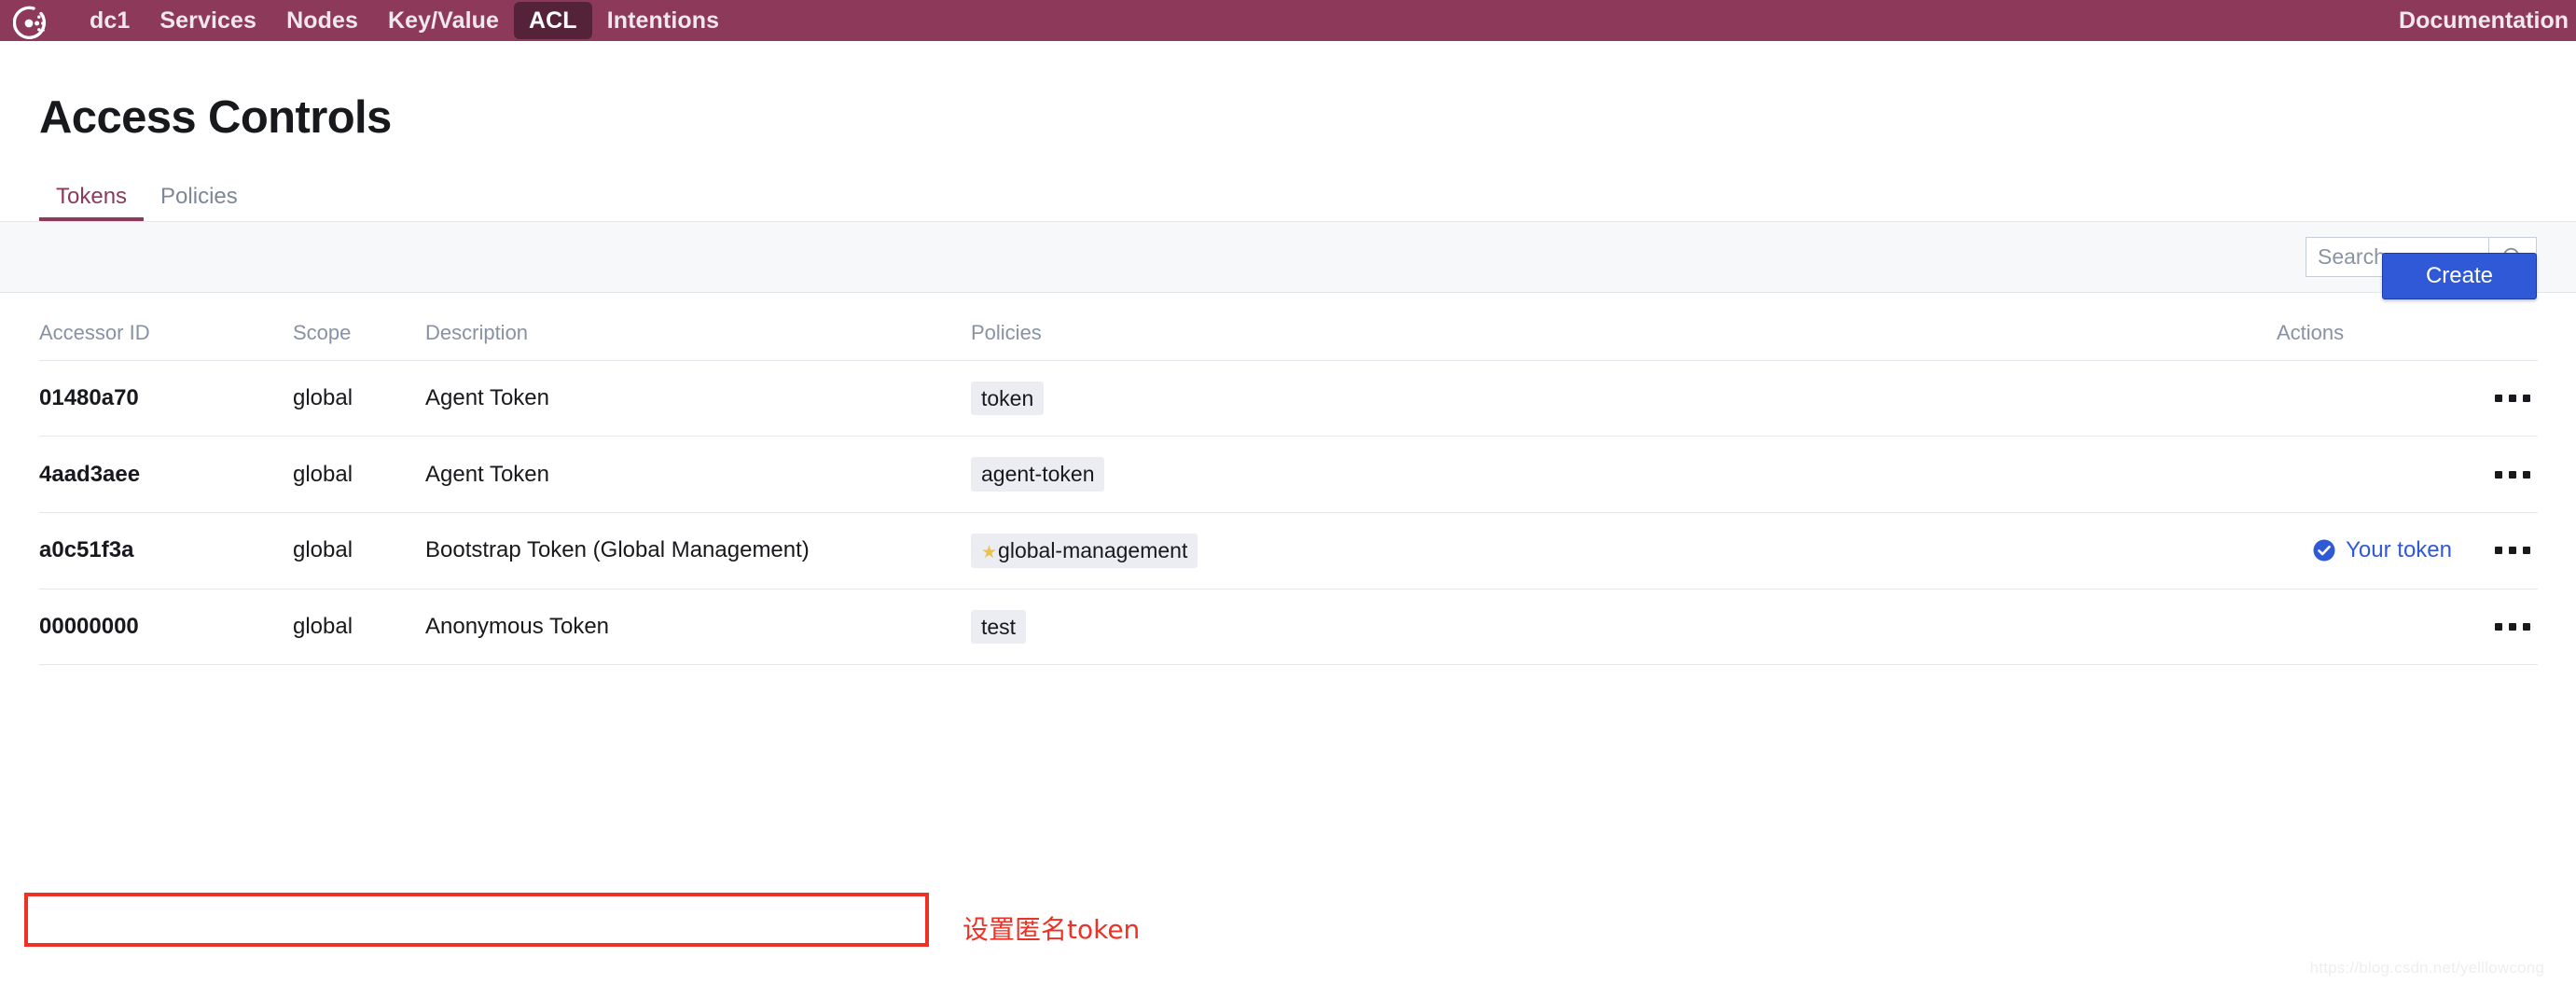 The height and width of the screenshot is (985, 2576). Describe the element at coordinates (1038, 475) in the screenshot. I see `policy-badge: agent-token` at that location.